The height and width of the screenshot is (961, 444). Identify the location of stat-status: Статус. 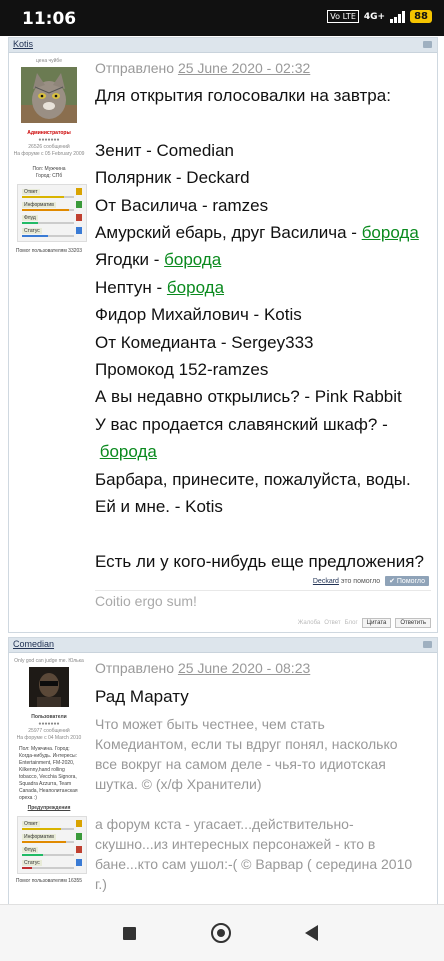
(52, 232).